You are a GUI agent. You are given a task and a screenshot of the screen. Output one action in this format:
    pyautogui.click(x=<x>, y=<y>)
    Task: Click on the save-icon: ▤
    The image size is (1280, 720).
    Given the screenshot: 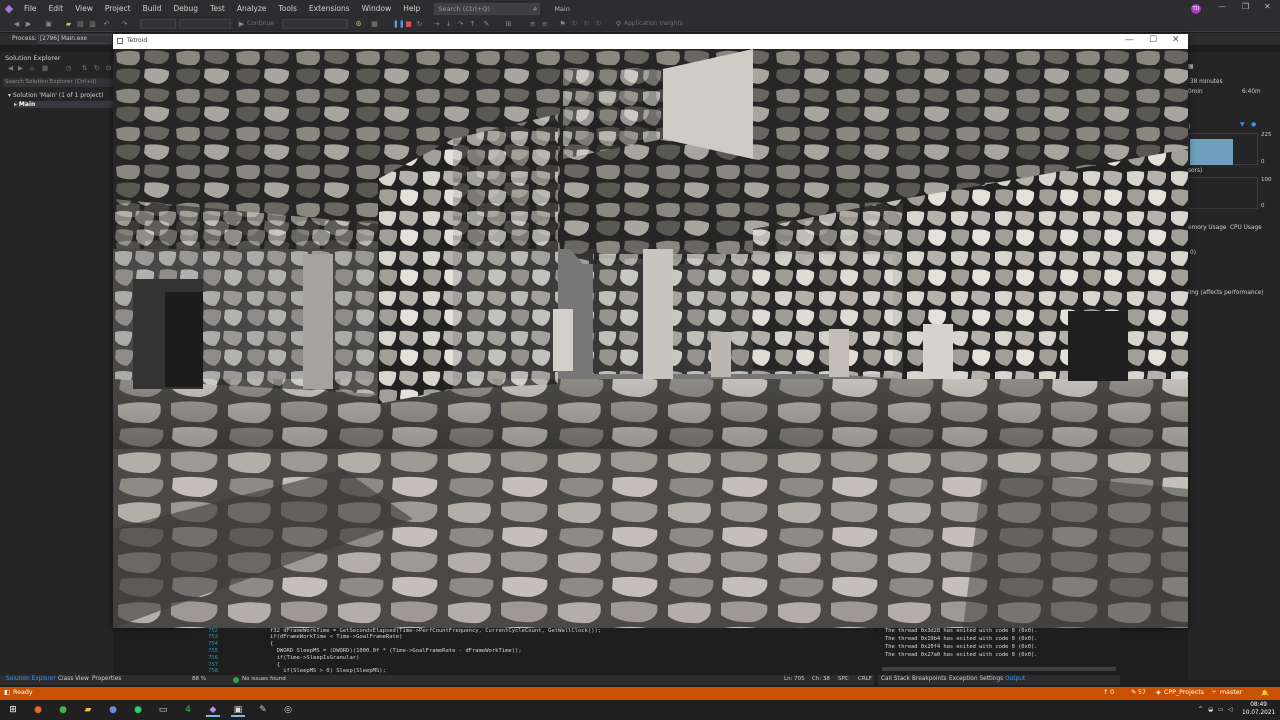 What is the action you would take?
    pyautogui.click(x=80, y=24)
    